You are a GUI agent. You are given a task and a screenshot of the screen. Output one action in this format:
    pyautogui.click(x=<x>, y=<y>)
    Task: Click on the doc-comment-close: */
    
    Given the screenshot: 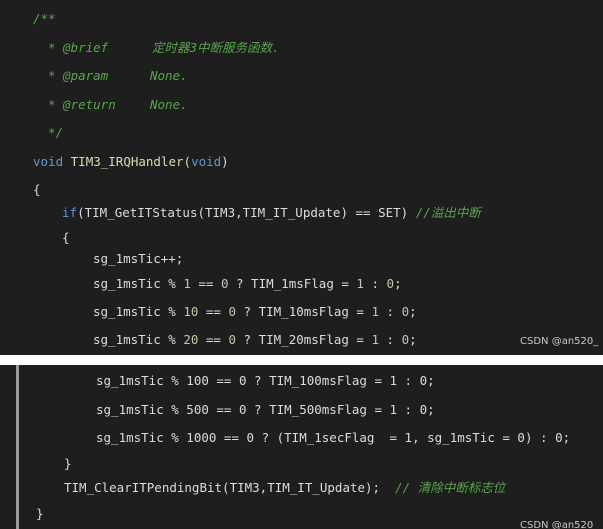 What is the action you would take?
    pyautogui.click(x=56, y=132)
    